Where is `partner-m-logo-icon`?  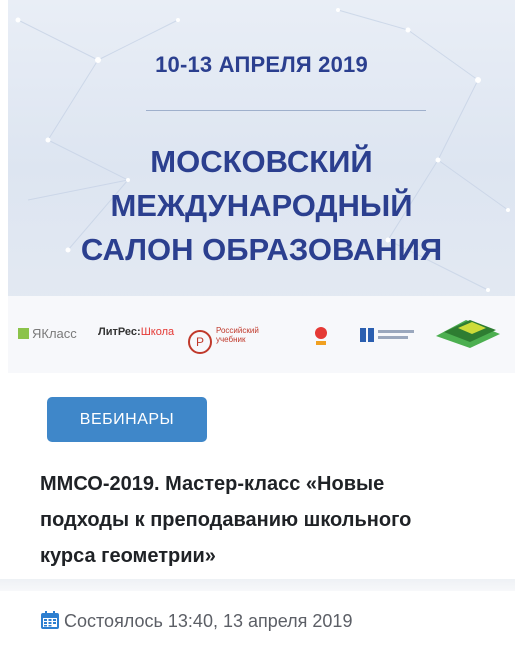 partner-m-logo-icon is located at coordinates (388, 336).